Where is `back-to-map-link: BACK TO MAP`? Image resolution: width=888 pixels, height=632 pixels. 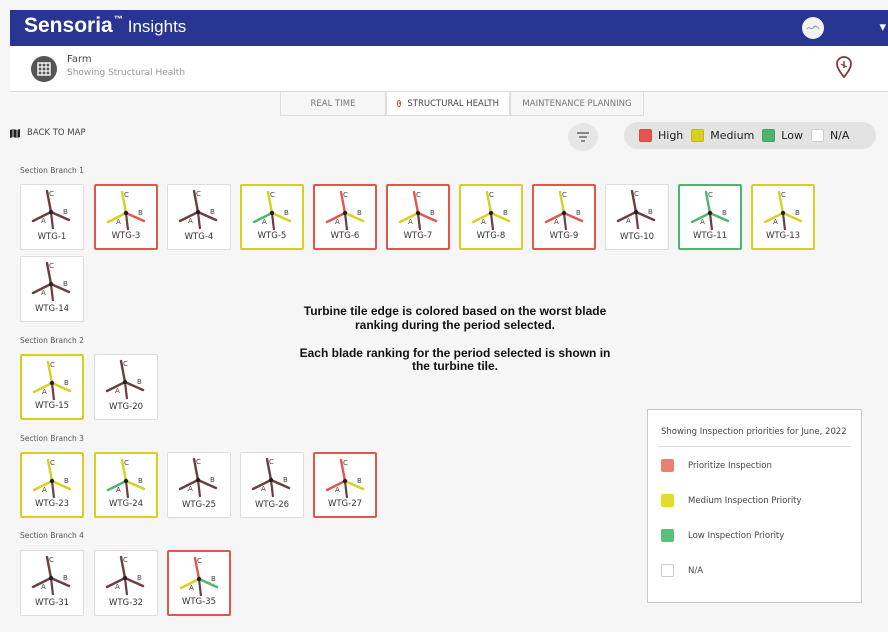
back-to-map-link: BACK TO MAP is located at coordinates (48, 133).